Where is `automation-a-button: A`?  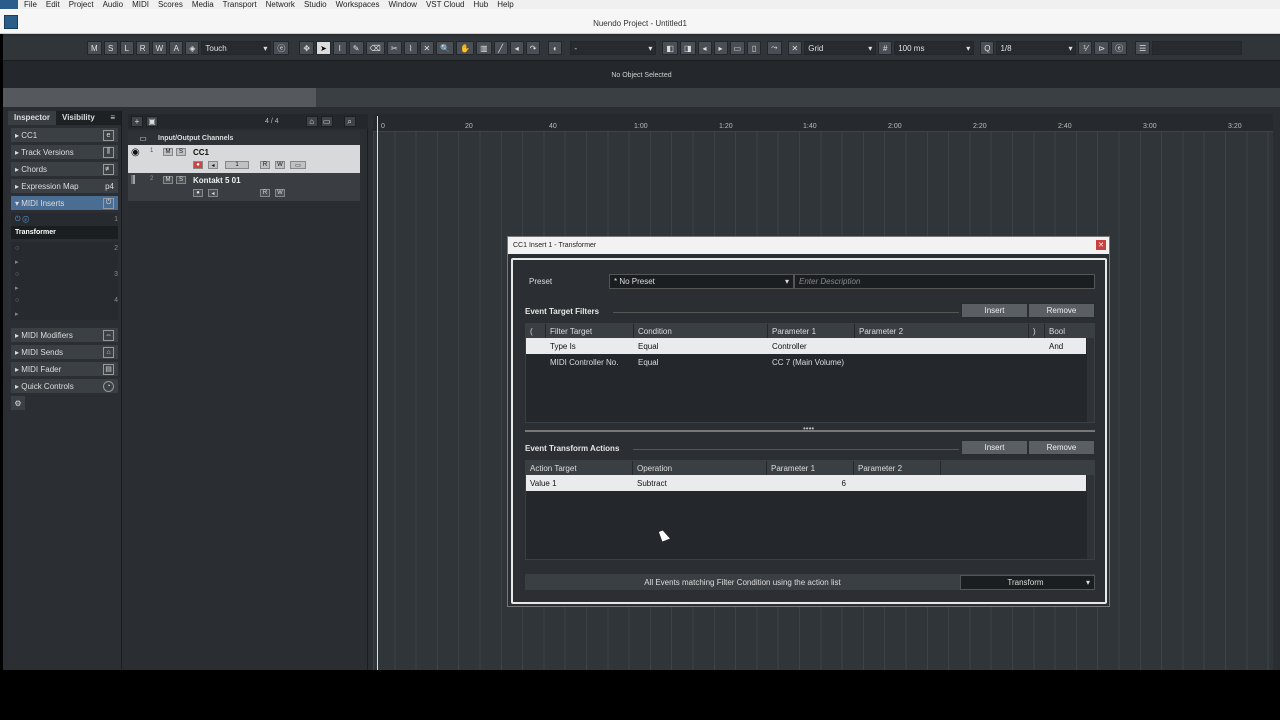 automation-a-button: A is located at coordinates (176, 48).